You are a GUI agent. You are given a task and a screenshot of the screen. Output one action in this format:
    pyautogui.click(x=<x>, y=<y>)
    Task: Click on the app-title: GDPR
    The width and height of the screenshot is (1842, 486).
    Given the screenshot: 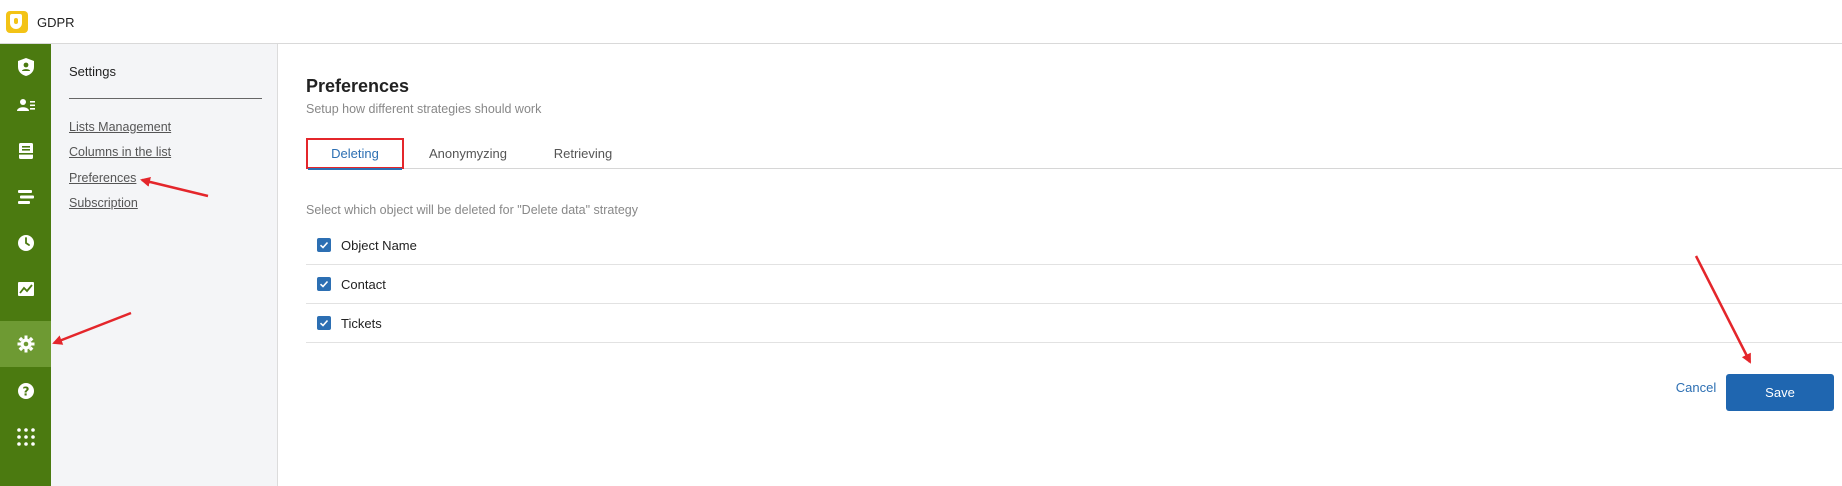 What is the action you would take?
    pyautogui.click(x=56, y=22)
    